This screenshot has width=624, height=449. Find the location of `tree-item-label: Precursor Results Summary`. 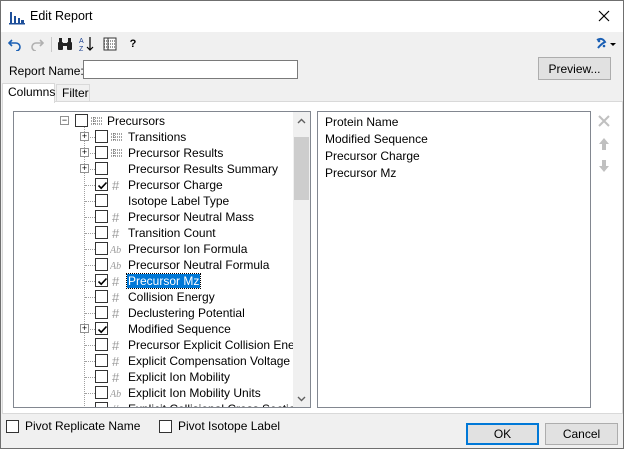

tree-item-label: Precursor Results Summary is located at coordinates (203, 169).